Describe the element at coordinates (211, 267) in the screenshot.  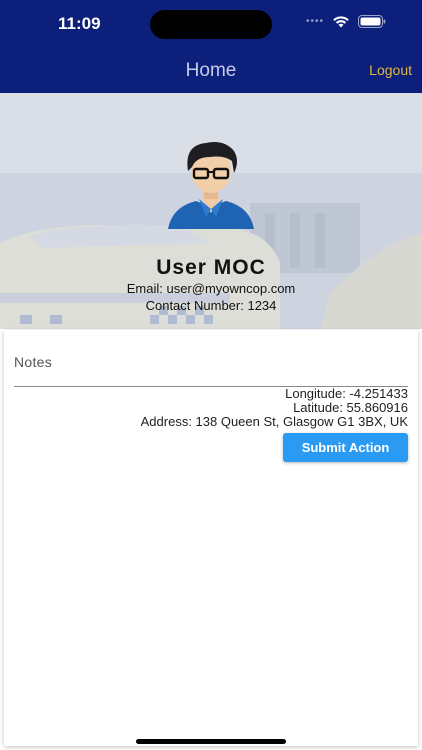
I see `user-name: User MOC` at that location.